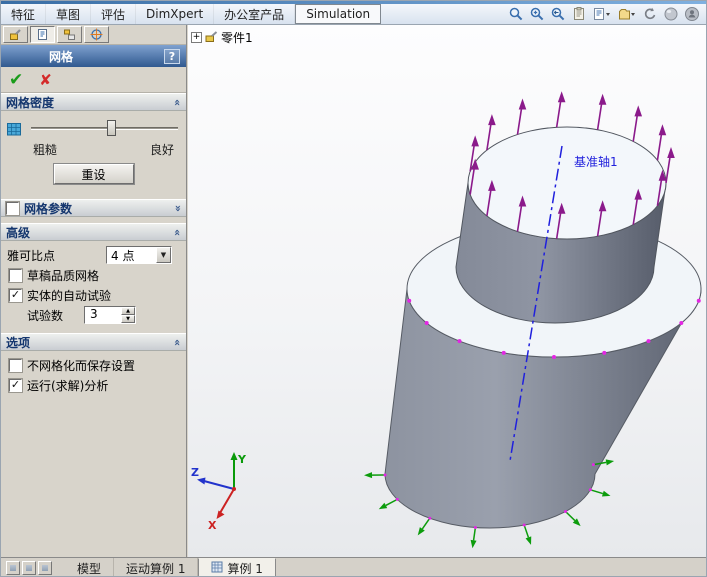 The height and width of the screenshot is (577, 707). I want to click on mesh-density-section-body: 粗糙 良好 重设, so click(93, 152).